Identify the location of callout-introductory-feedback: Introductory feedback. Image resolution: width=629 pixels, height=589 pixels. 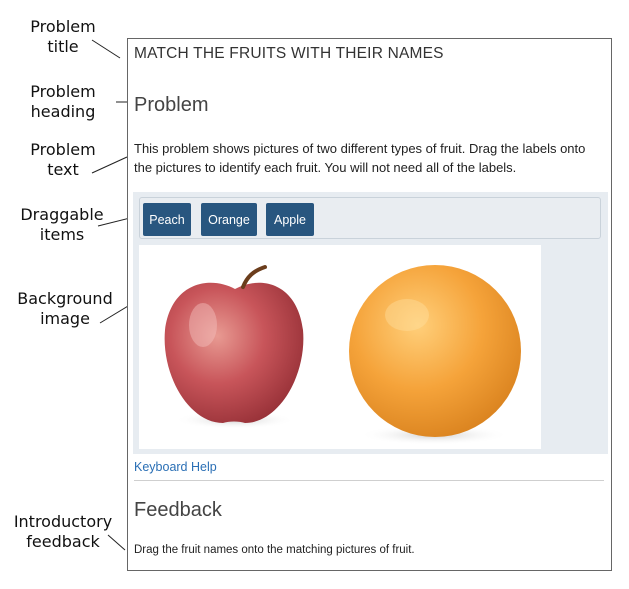
(63, 531).